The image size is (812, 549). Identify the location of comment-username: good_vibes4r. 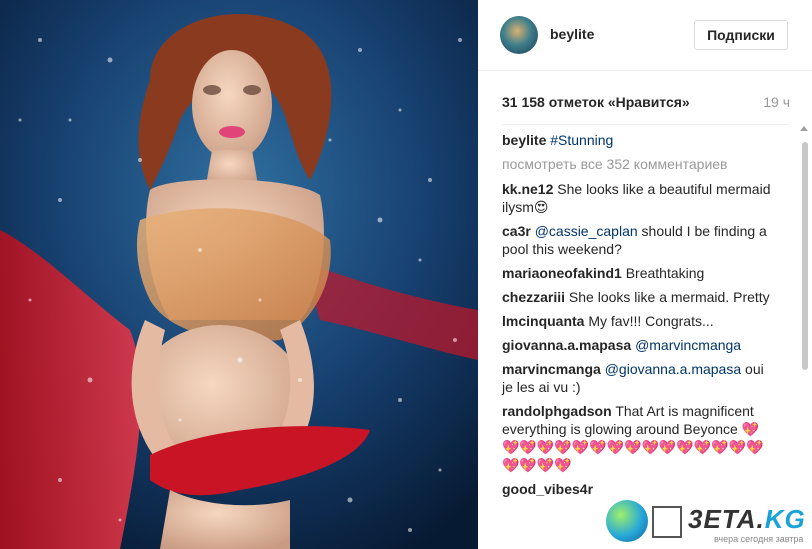
(547, 489).